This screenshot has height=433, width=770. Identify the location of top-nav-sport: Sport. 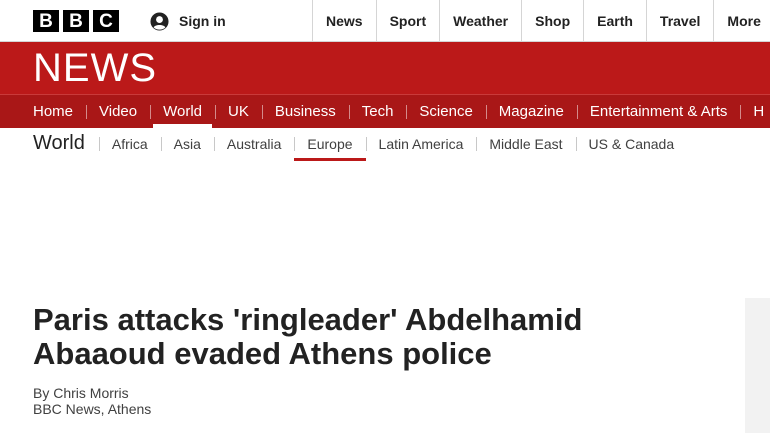
(407, 20).